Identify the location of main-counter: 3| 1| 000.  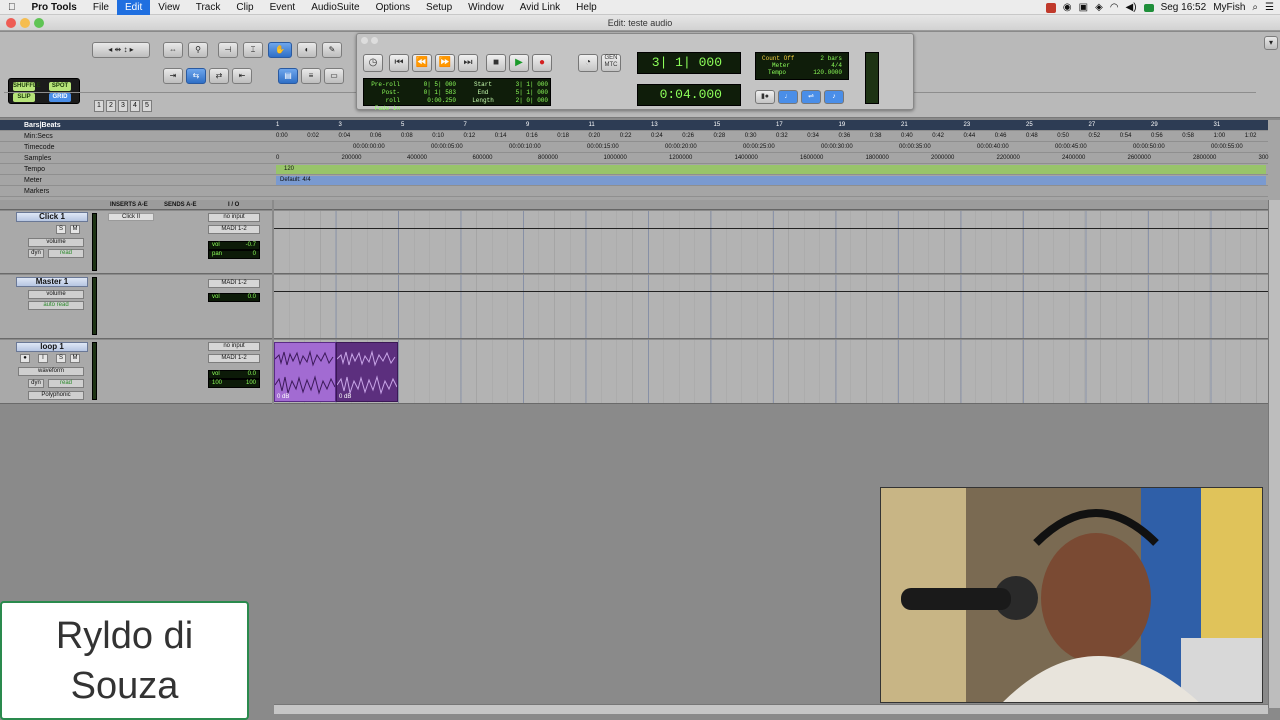
(689, 63).